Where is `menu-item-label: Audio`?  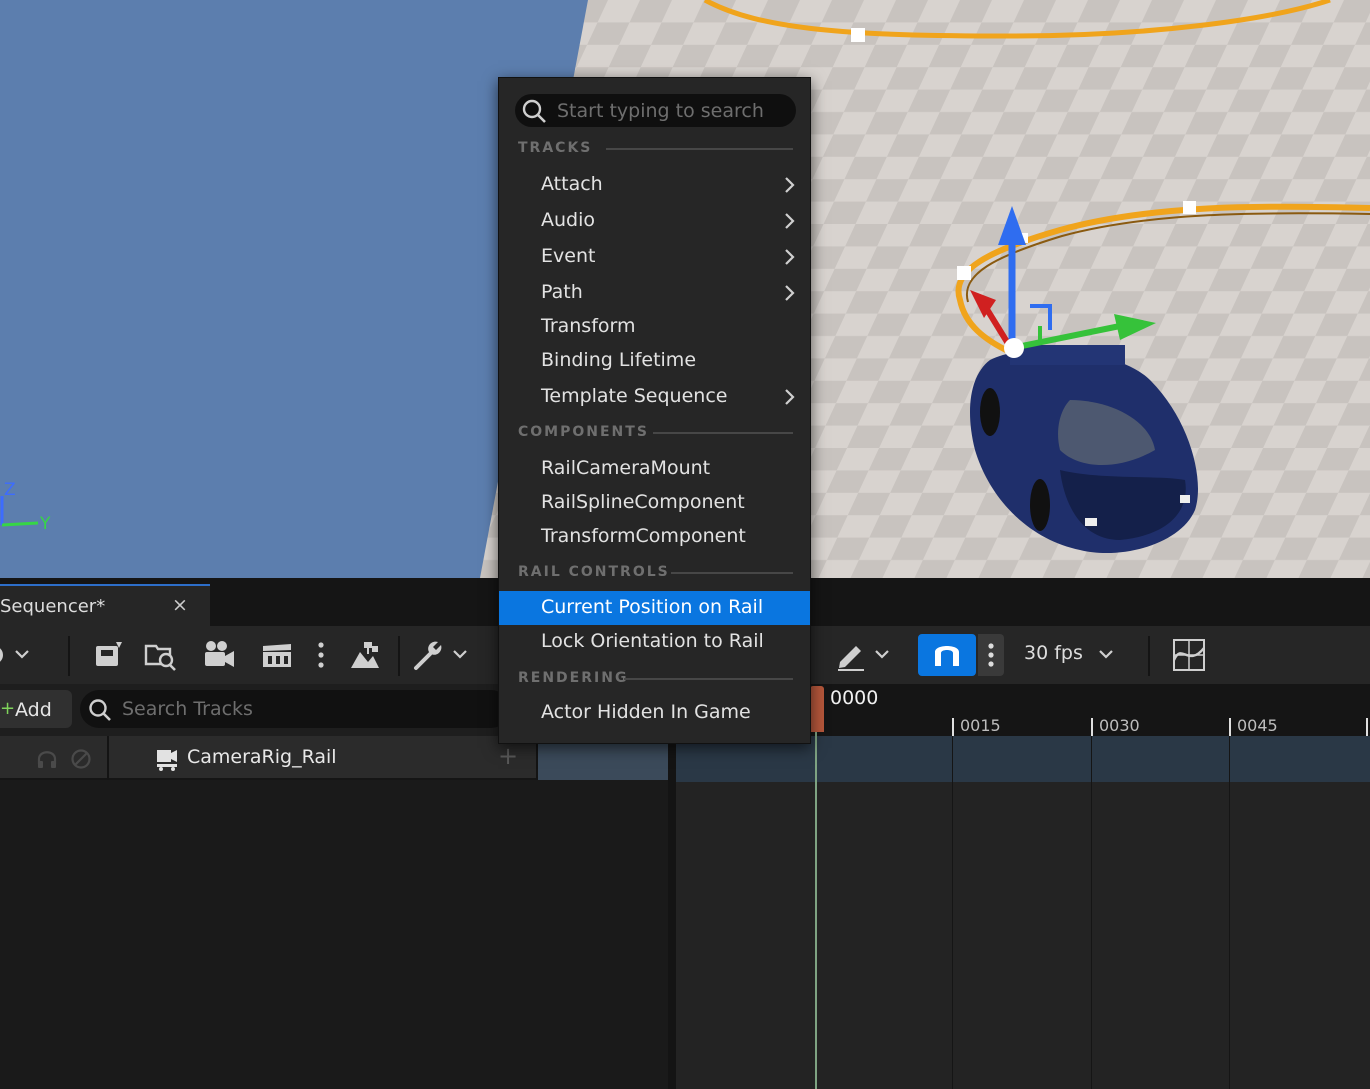 menu-item-label: Audio is located at coordinates (568, 220).